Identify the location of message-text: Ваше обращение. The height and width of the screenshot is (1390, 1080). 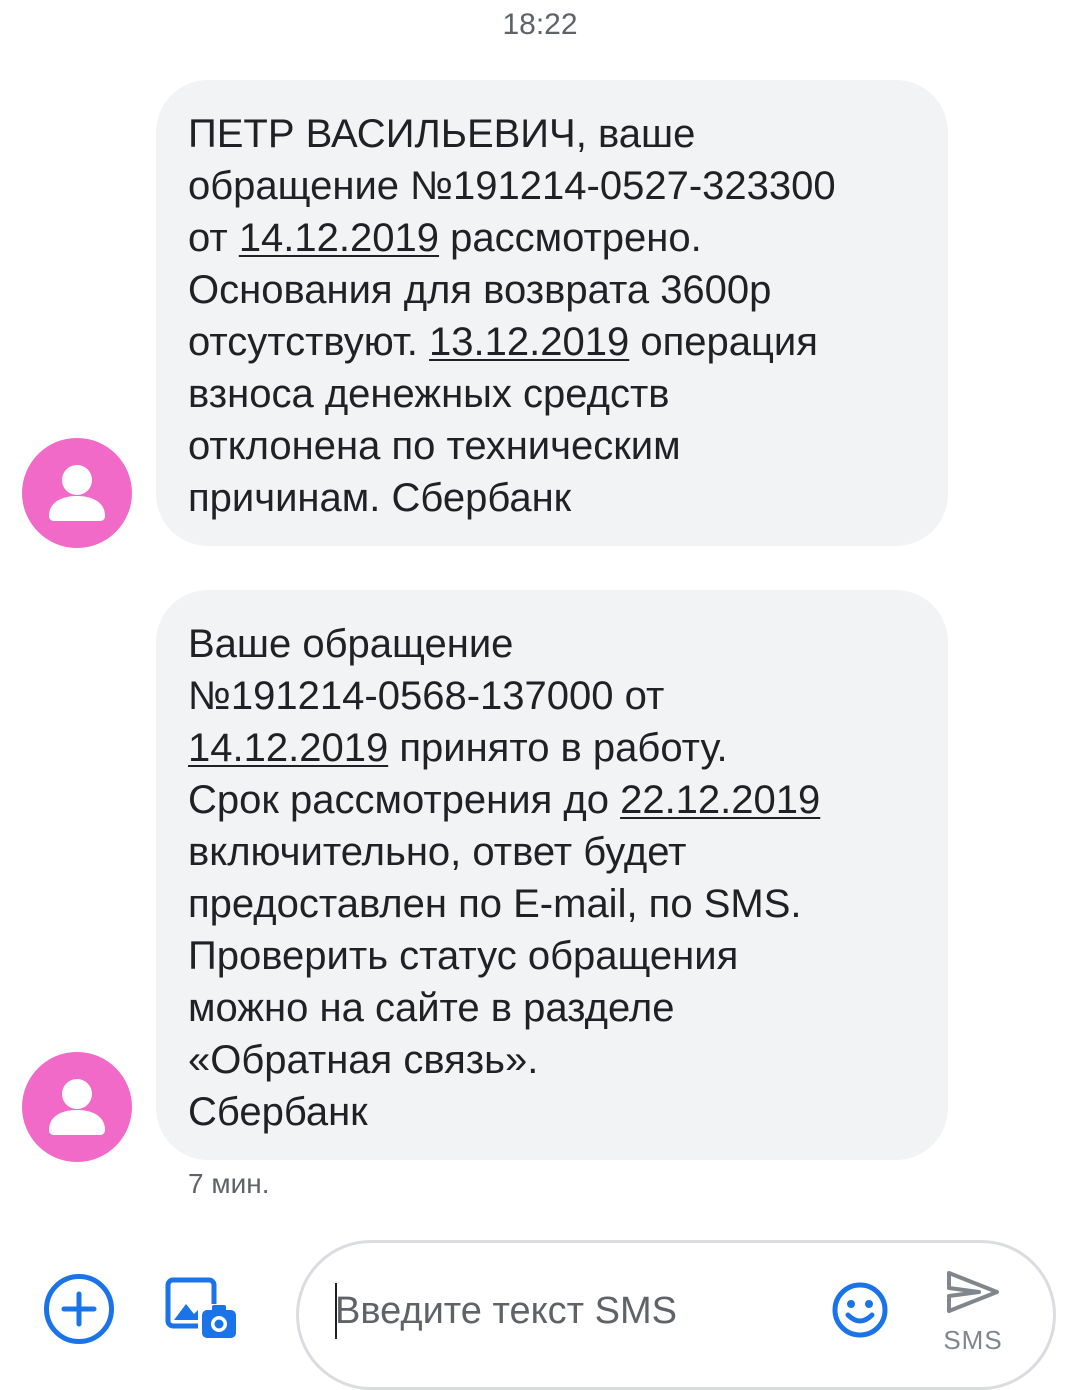
(351, 644).